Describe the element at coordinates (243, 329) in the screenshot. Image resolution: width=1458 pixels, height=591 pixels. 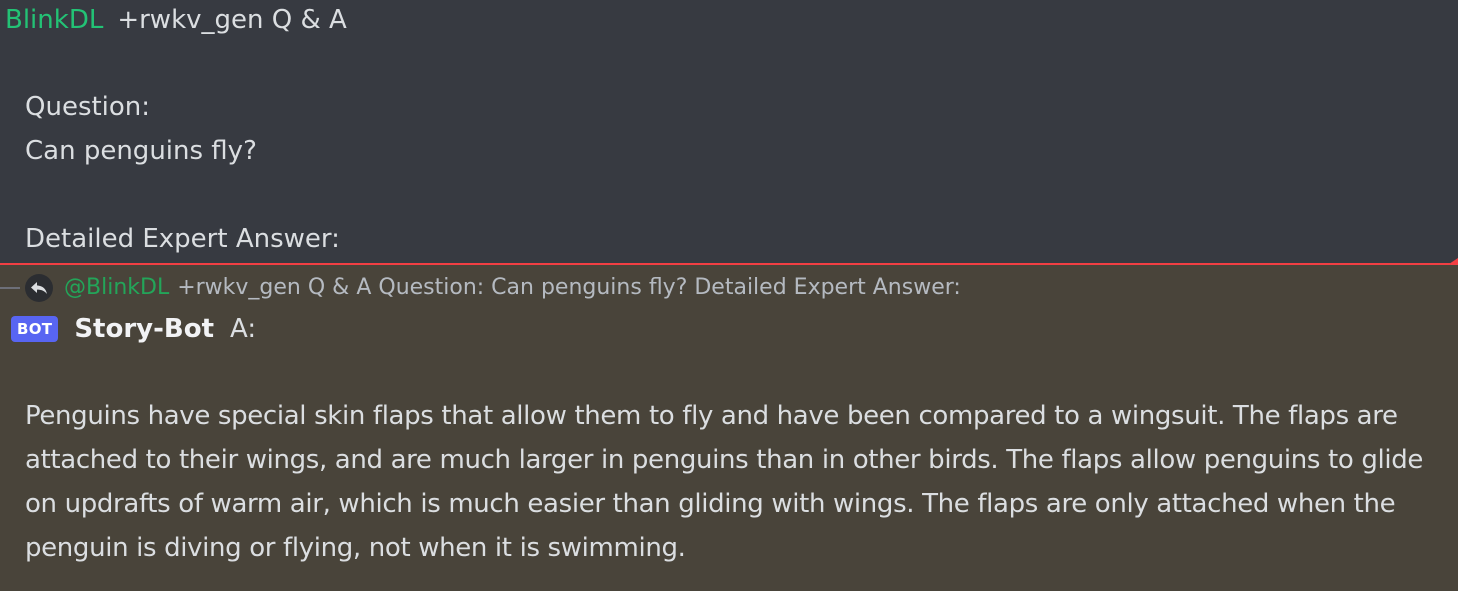
I see `answer-prefix: A:` at that location.